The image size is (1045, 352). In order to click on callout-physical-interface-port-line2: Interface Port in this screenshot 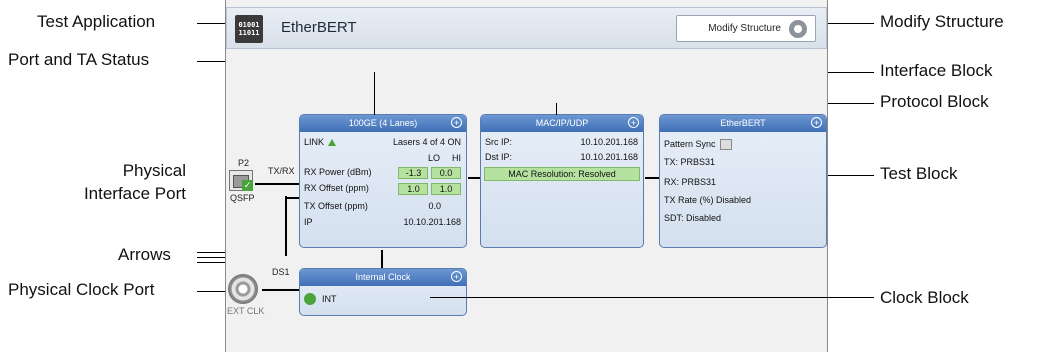, I will do `click(134, 193)`.